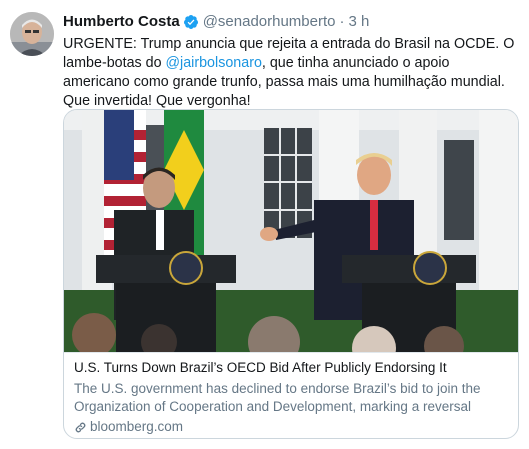 The height and width of the screenshot is (449, 529). I want to click on user-handle: @senadorhumberto, so click(269, 21).